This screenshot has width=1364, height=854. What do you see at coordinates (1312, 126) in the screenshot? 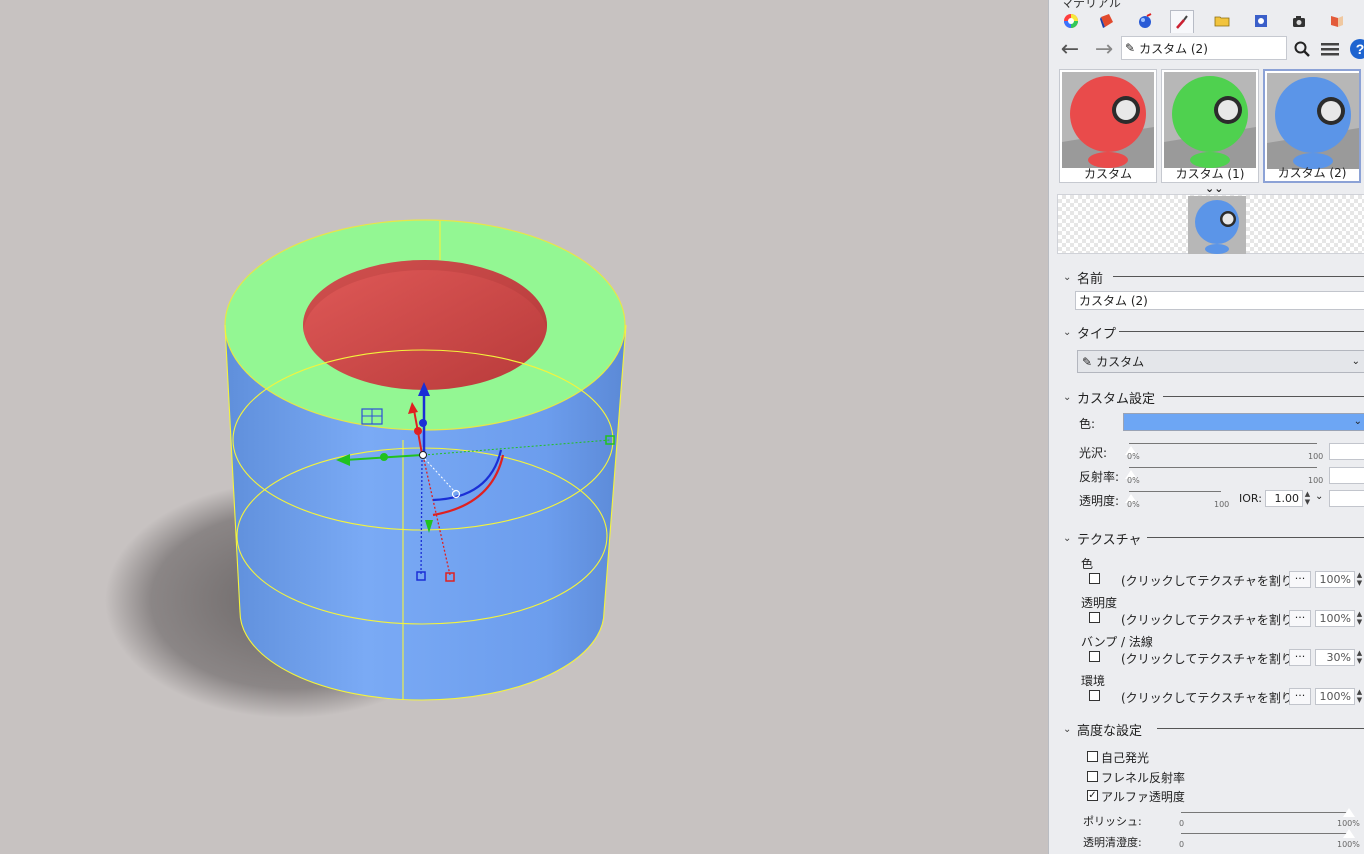
I see `material-thumbnail-custom-2: カスタム (2)` at bounding box center [1312, 126].